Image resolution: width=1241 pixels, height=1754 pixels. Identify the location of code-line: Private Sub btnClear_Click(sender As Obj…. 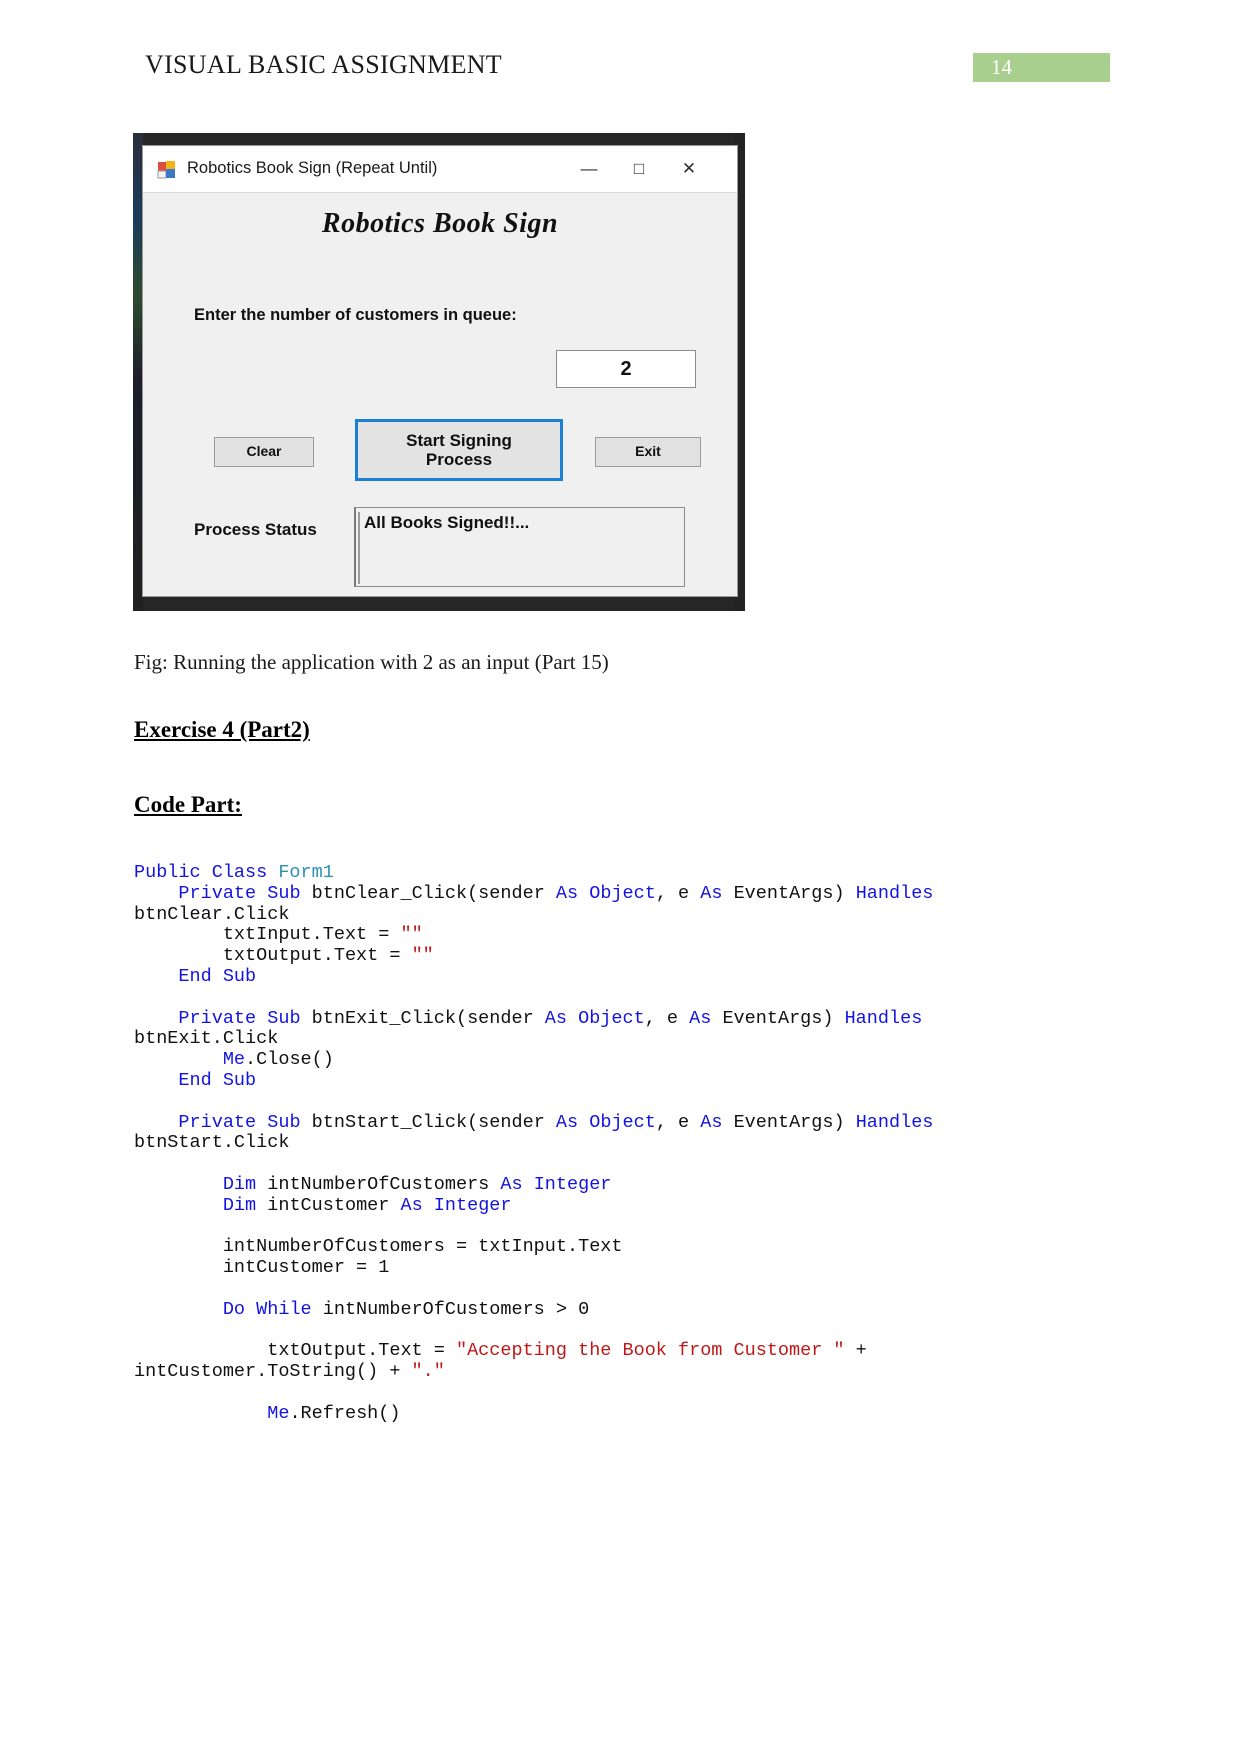
(634, 893).